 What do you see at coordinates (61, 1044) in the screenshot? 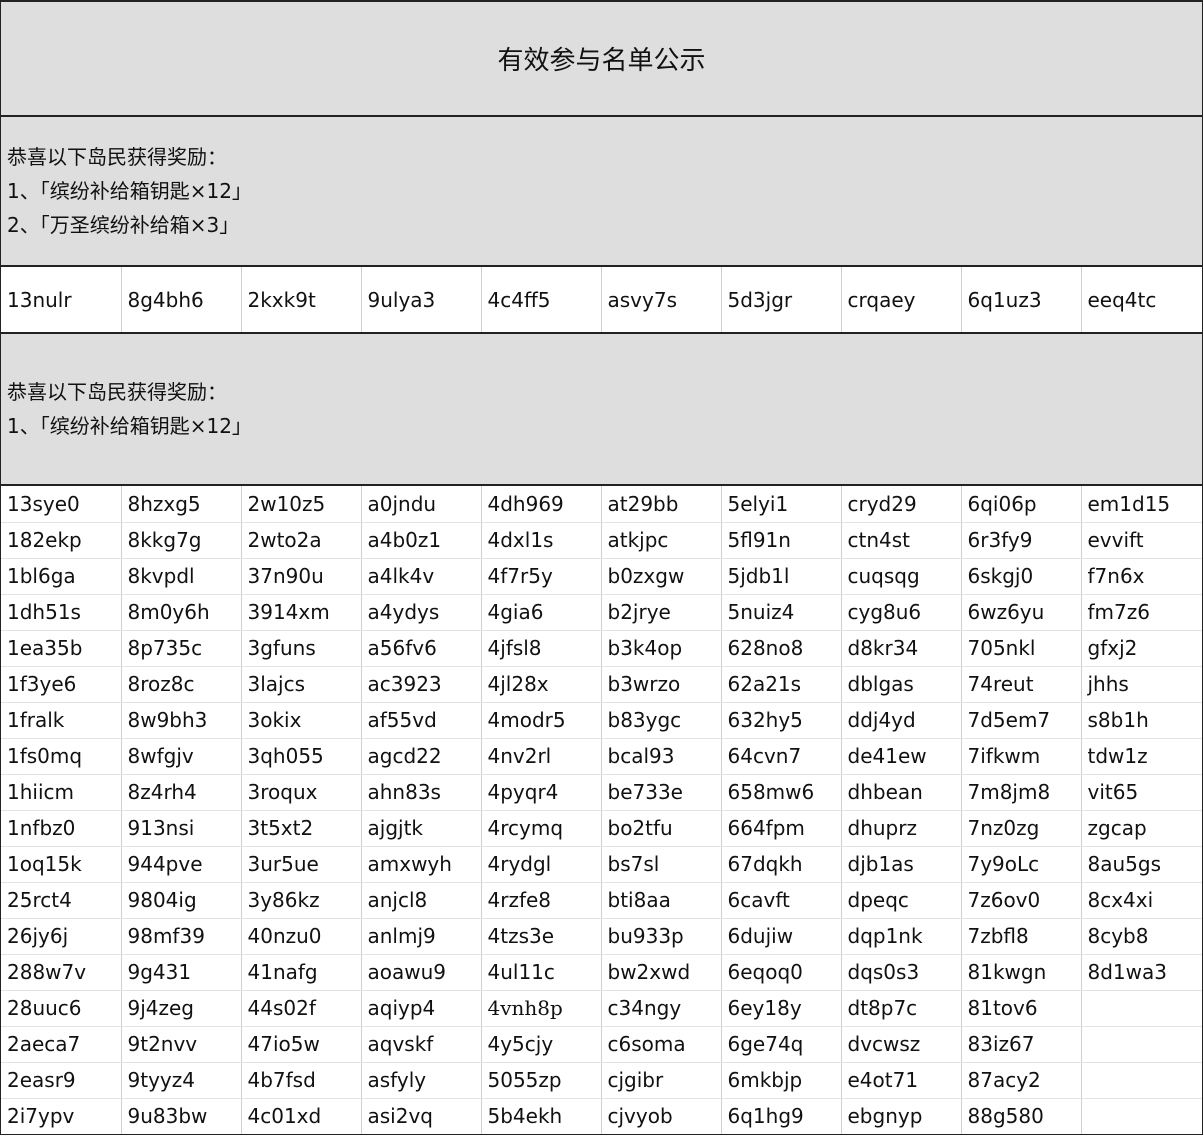
I see `player-id-cell: 2aeca7` at bounding box center [61, 1044].